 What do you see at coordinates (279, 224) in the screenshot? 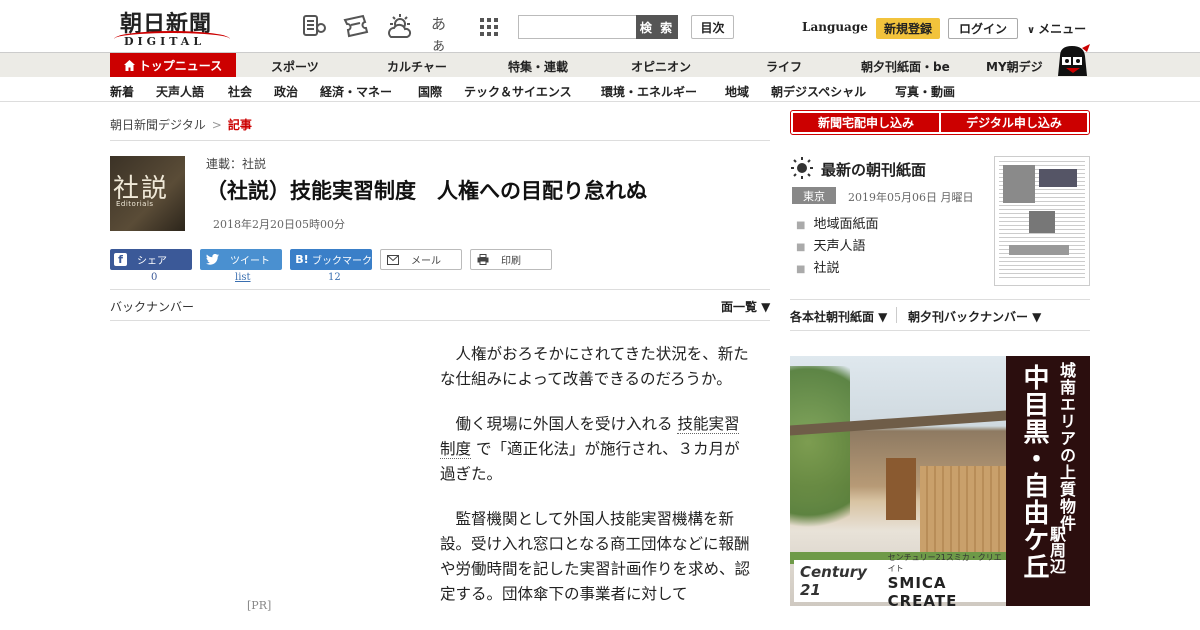
I see `article-date: 2018年2月20日05時00分` at bounding box center [279, 224].